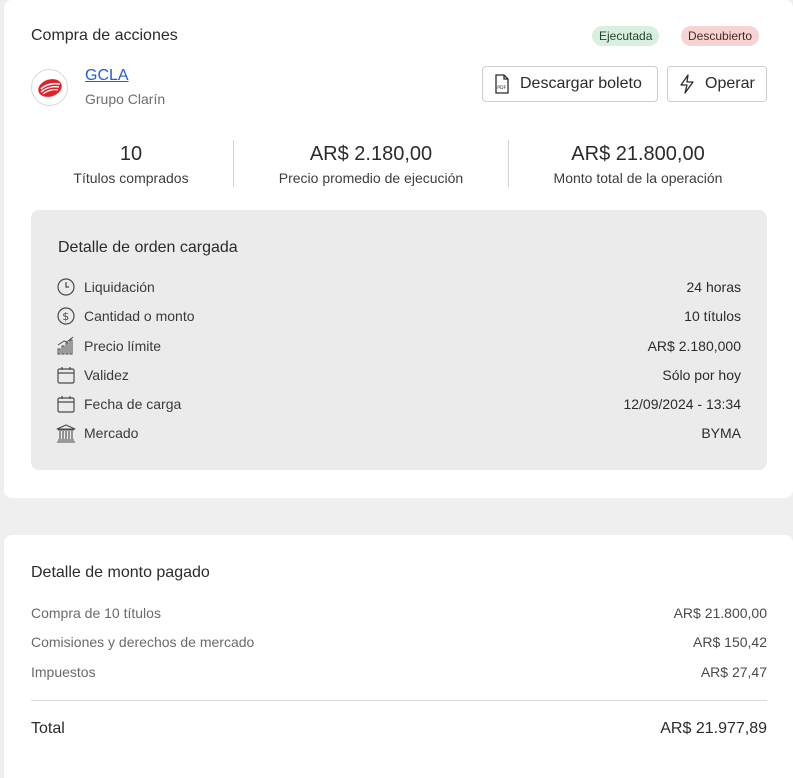 The width and height of the screenshot is (793, 778). I want to click on detail-label: Validez, so click(106, 375).